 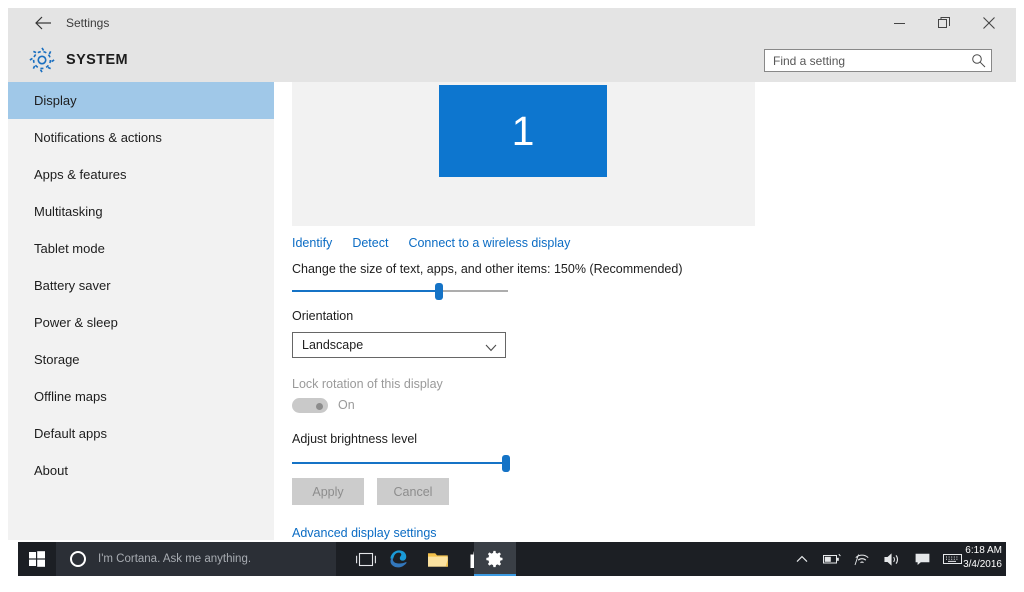 I want to click on wifi-icon, so click(x=862, y=559).